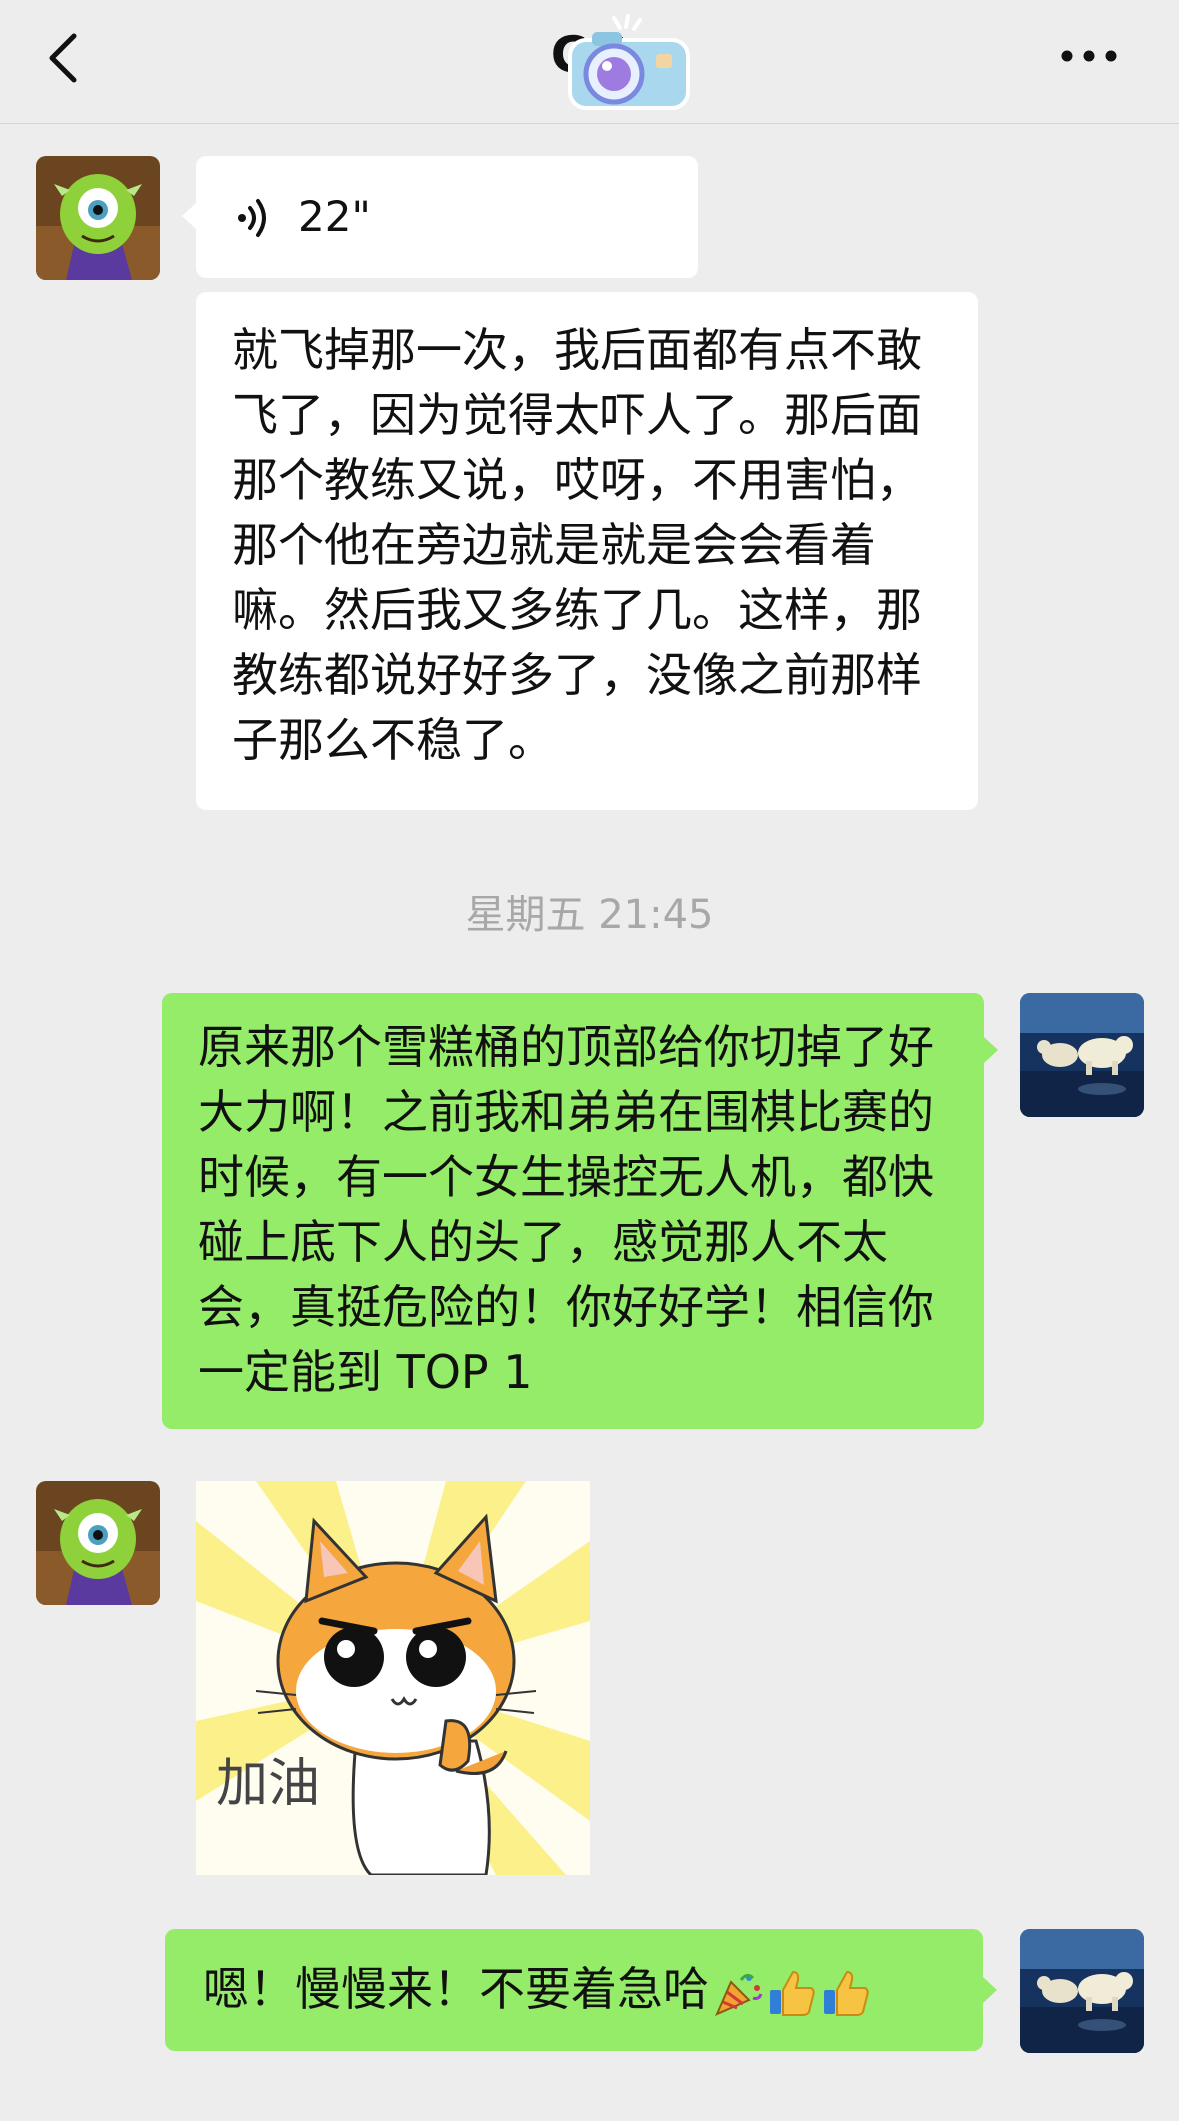 The height and width of the screenshot is (2121, 1179). Describe the element at coordinates (447, 217) in the screenshot. I see `voice-message: 22"` at that location.